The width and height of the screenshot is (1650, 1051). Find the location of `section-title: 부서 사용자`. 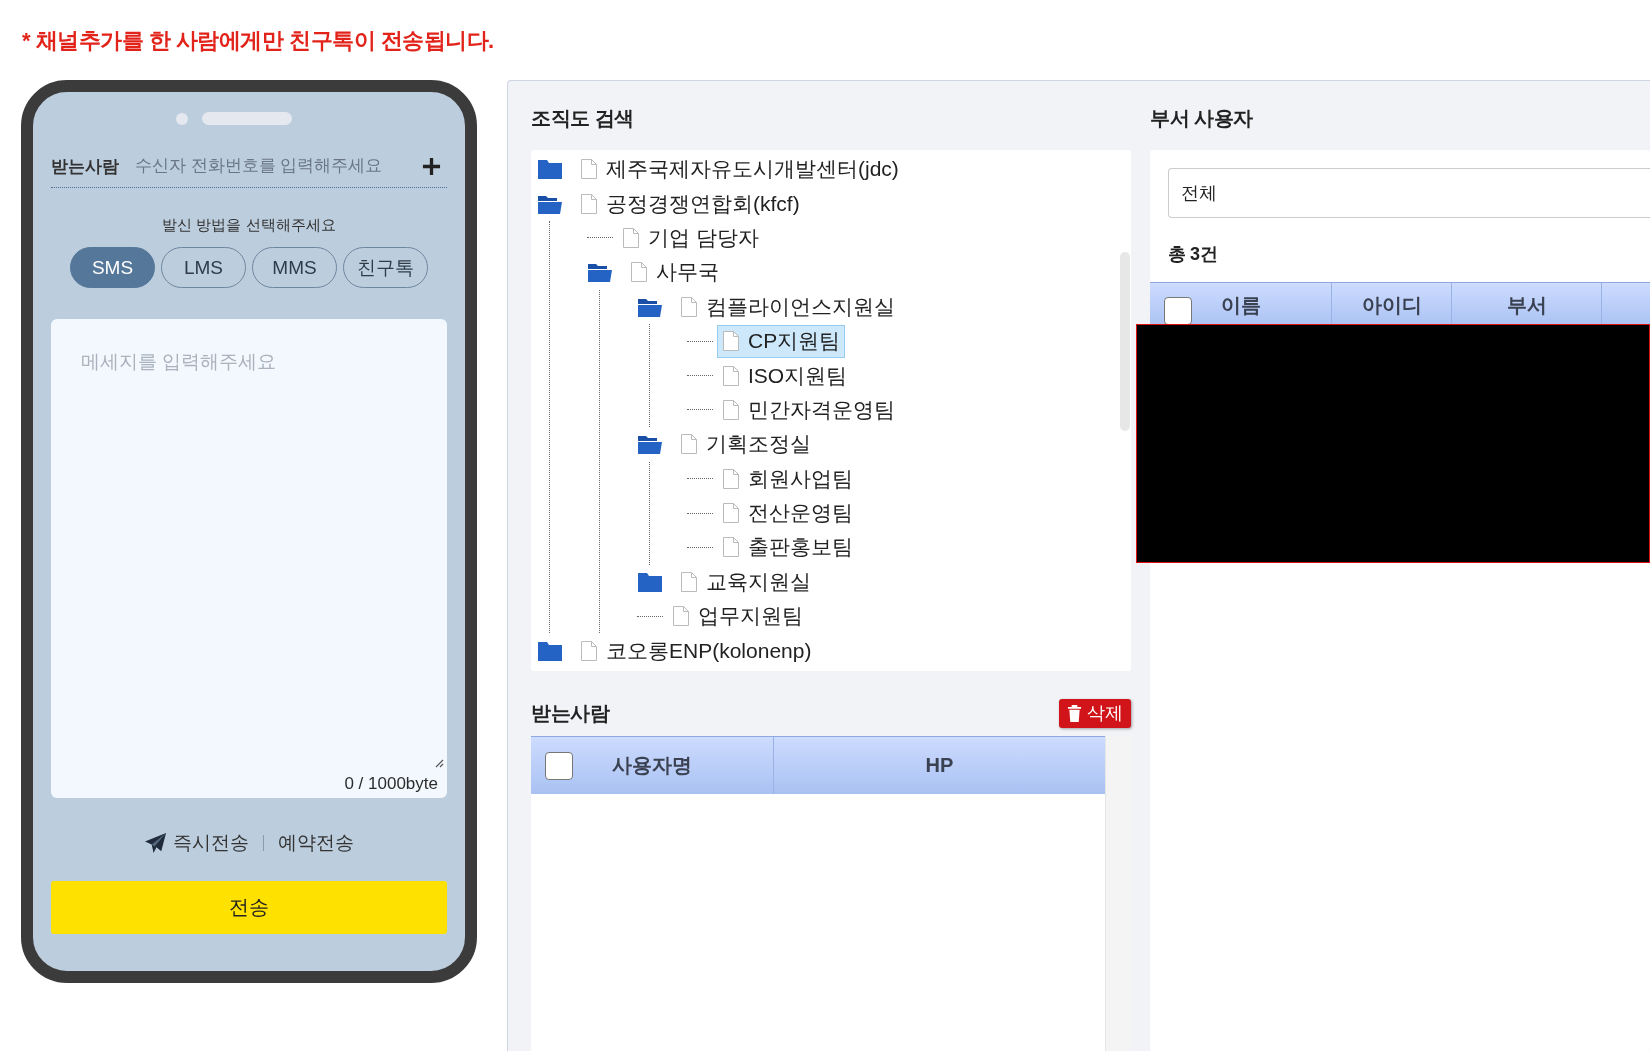

section-title: 부서 사용자 is located at coordinates (1202, 118).